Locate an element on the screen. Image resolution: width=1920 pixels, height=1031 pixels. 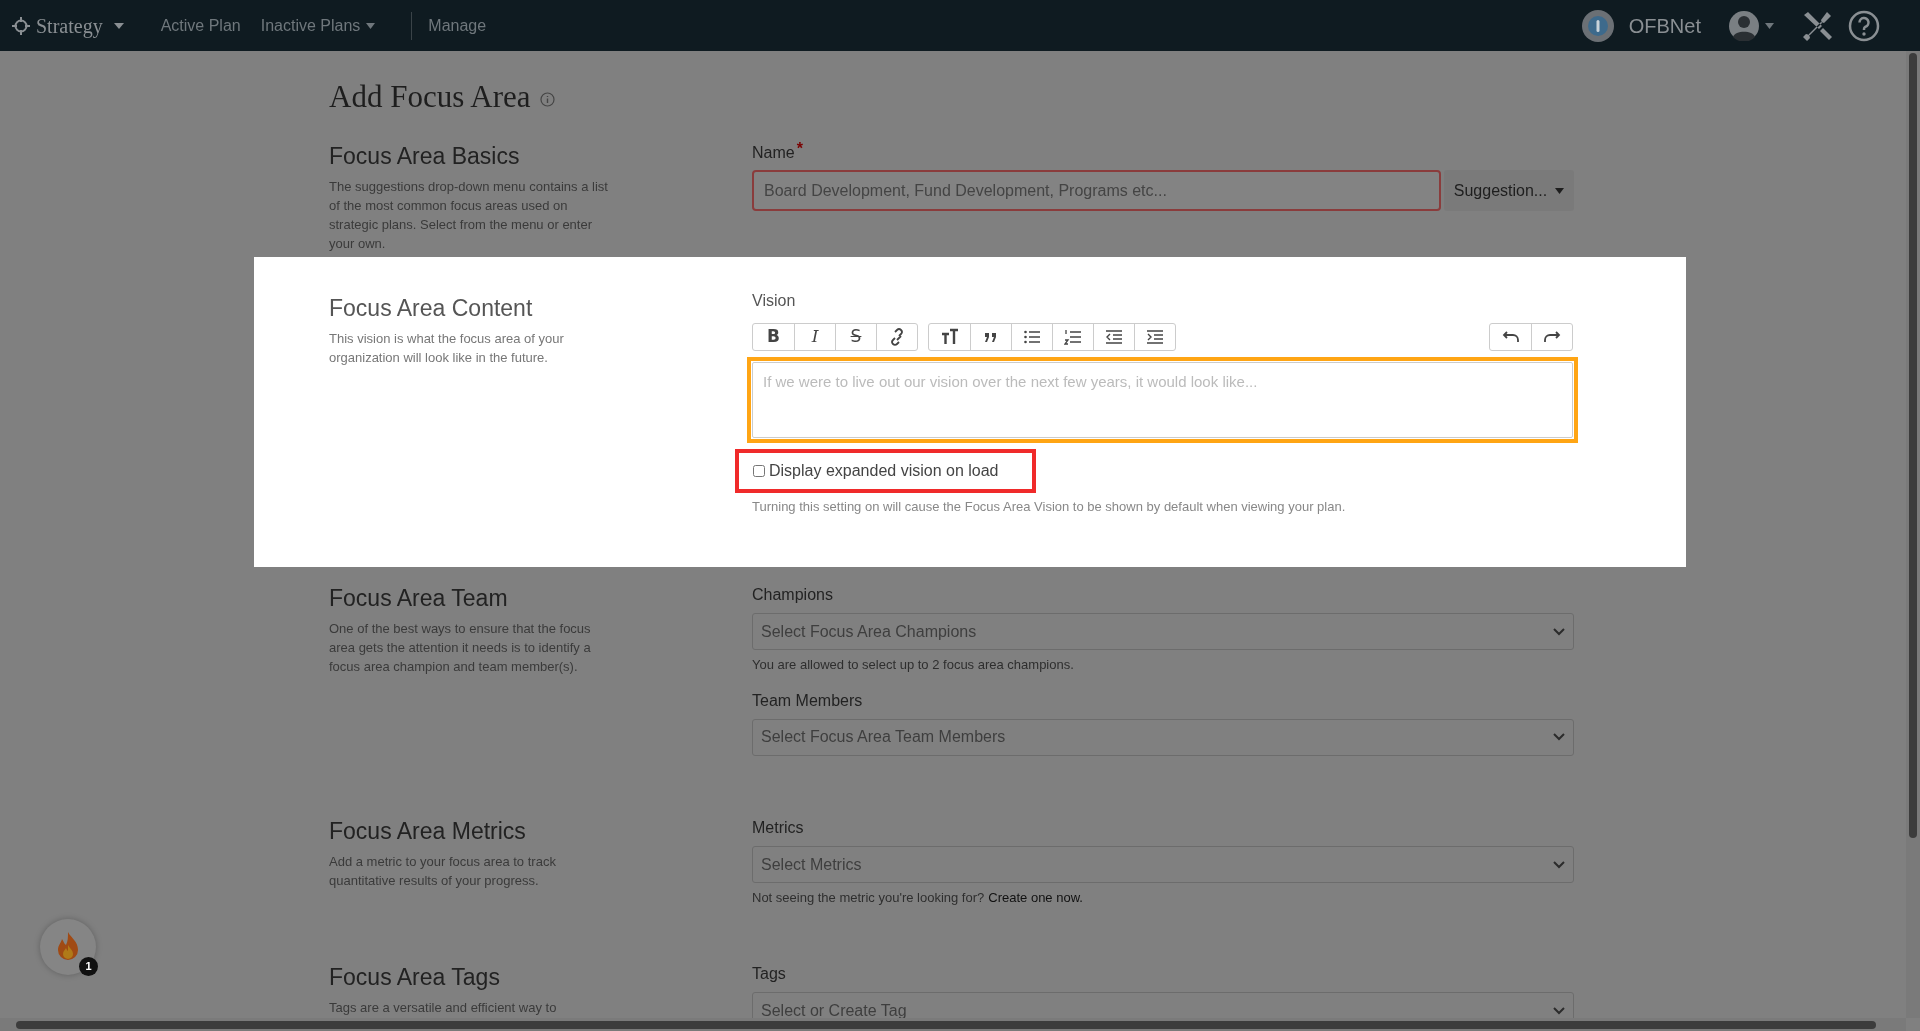
checkbox-label: Display expanded vision on load is located at coordinates (884, 471).